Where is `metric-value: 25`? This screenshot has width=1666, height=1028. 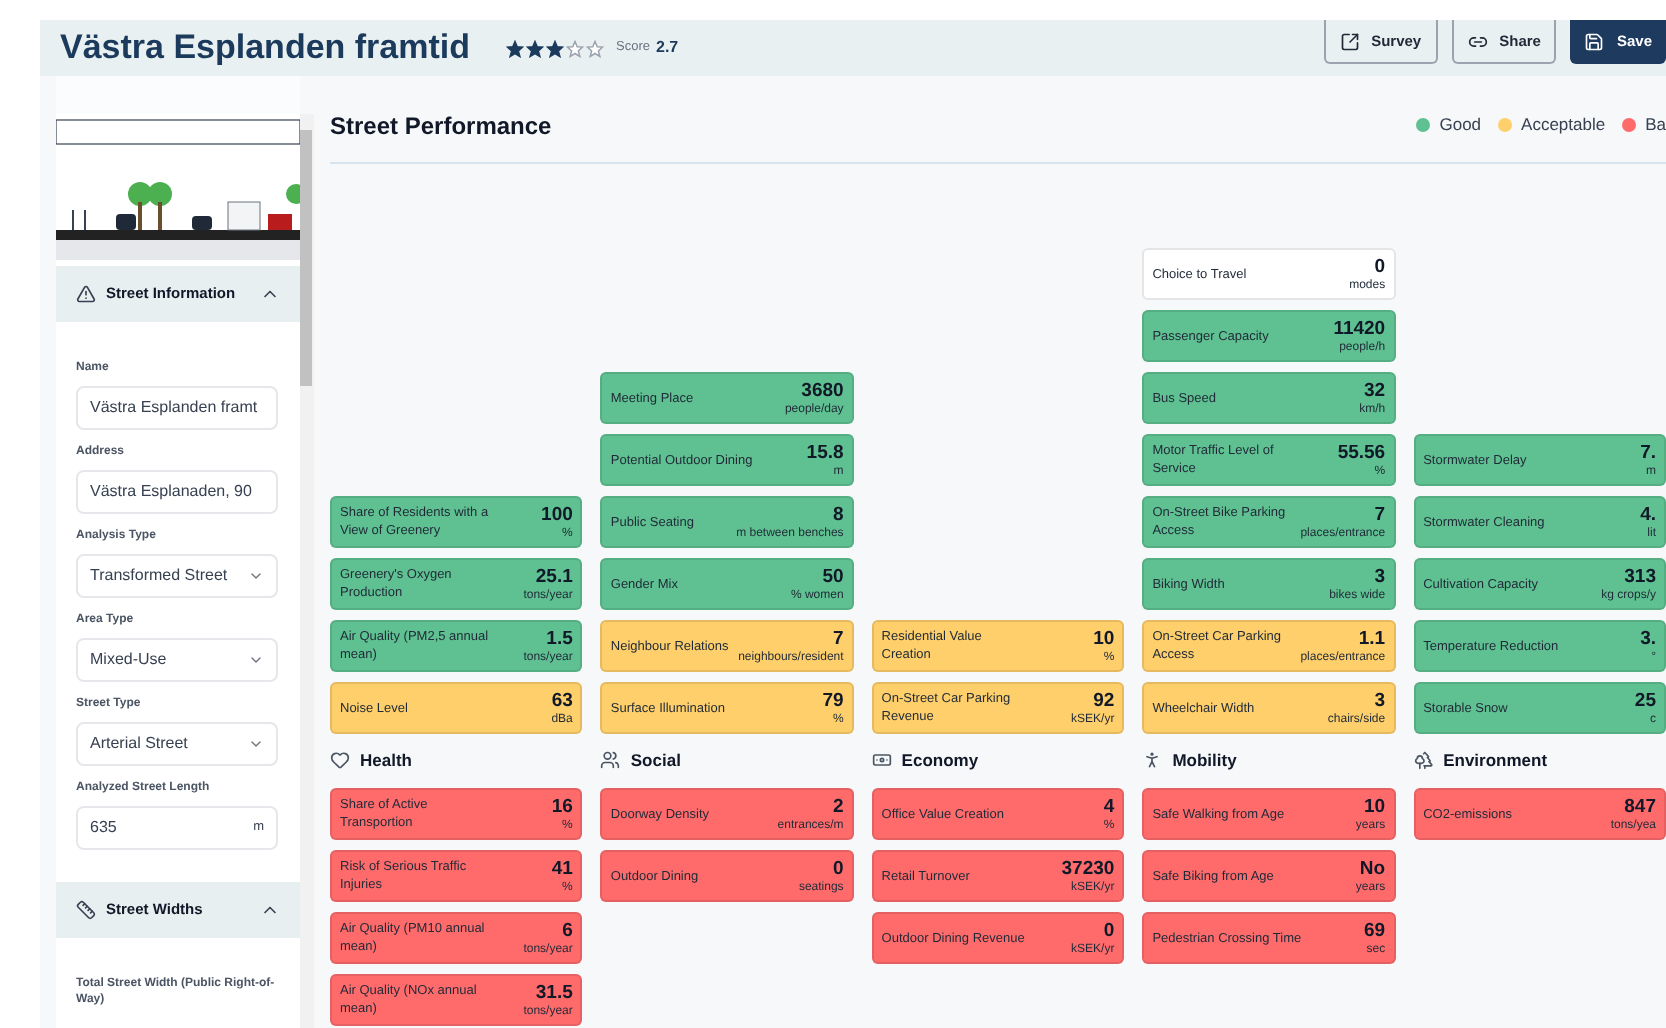 metric-value: 25 is located at coordinates (1645, 700).